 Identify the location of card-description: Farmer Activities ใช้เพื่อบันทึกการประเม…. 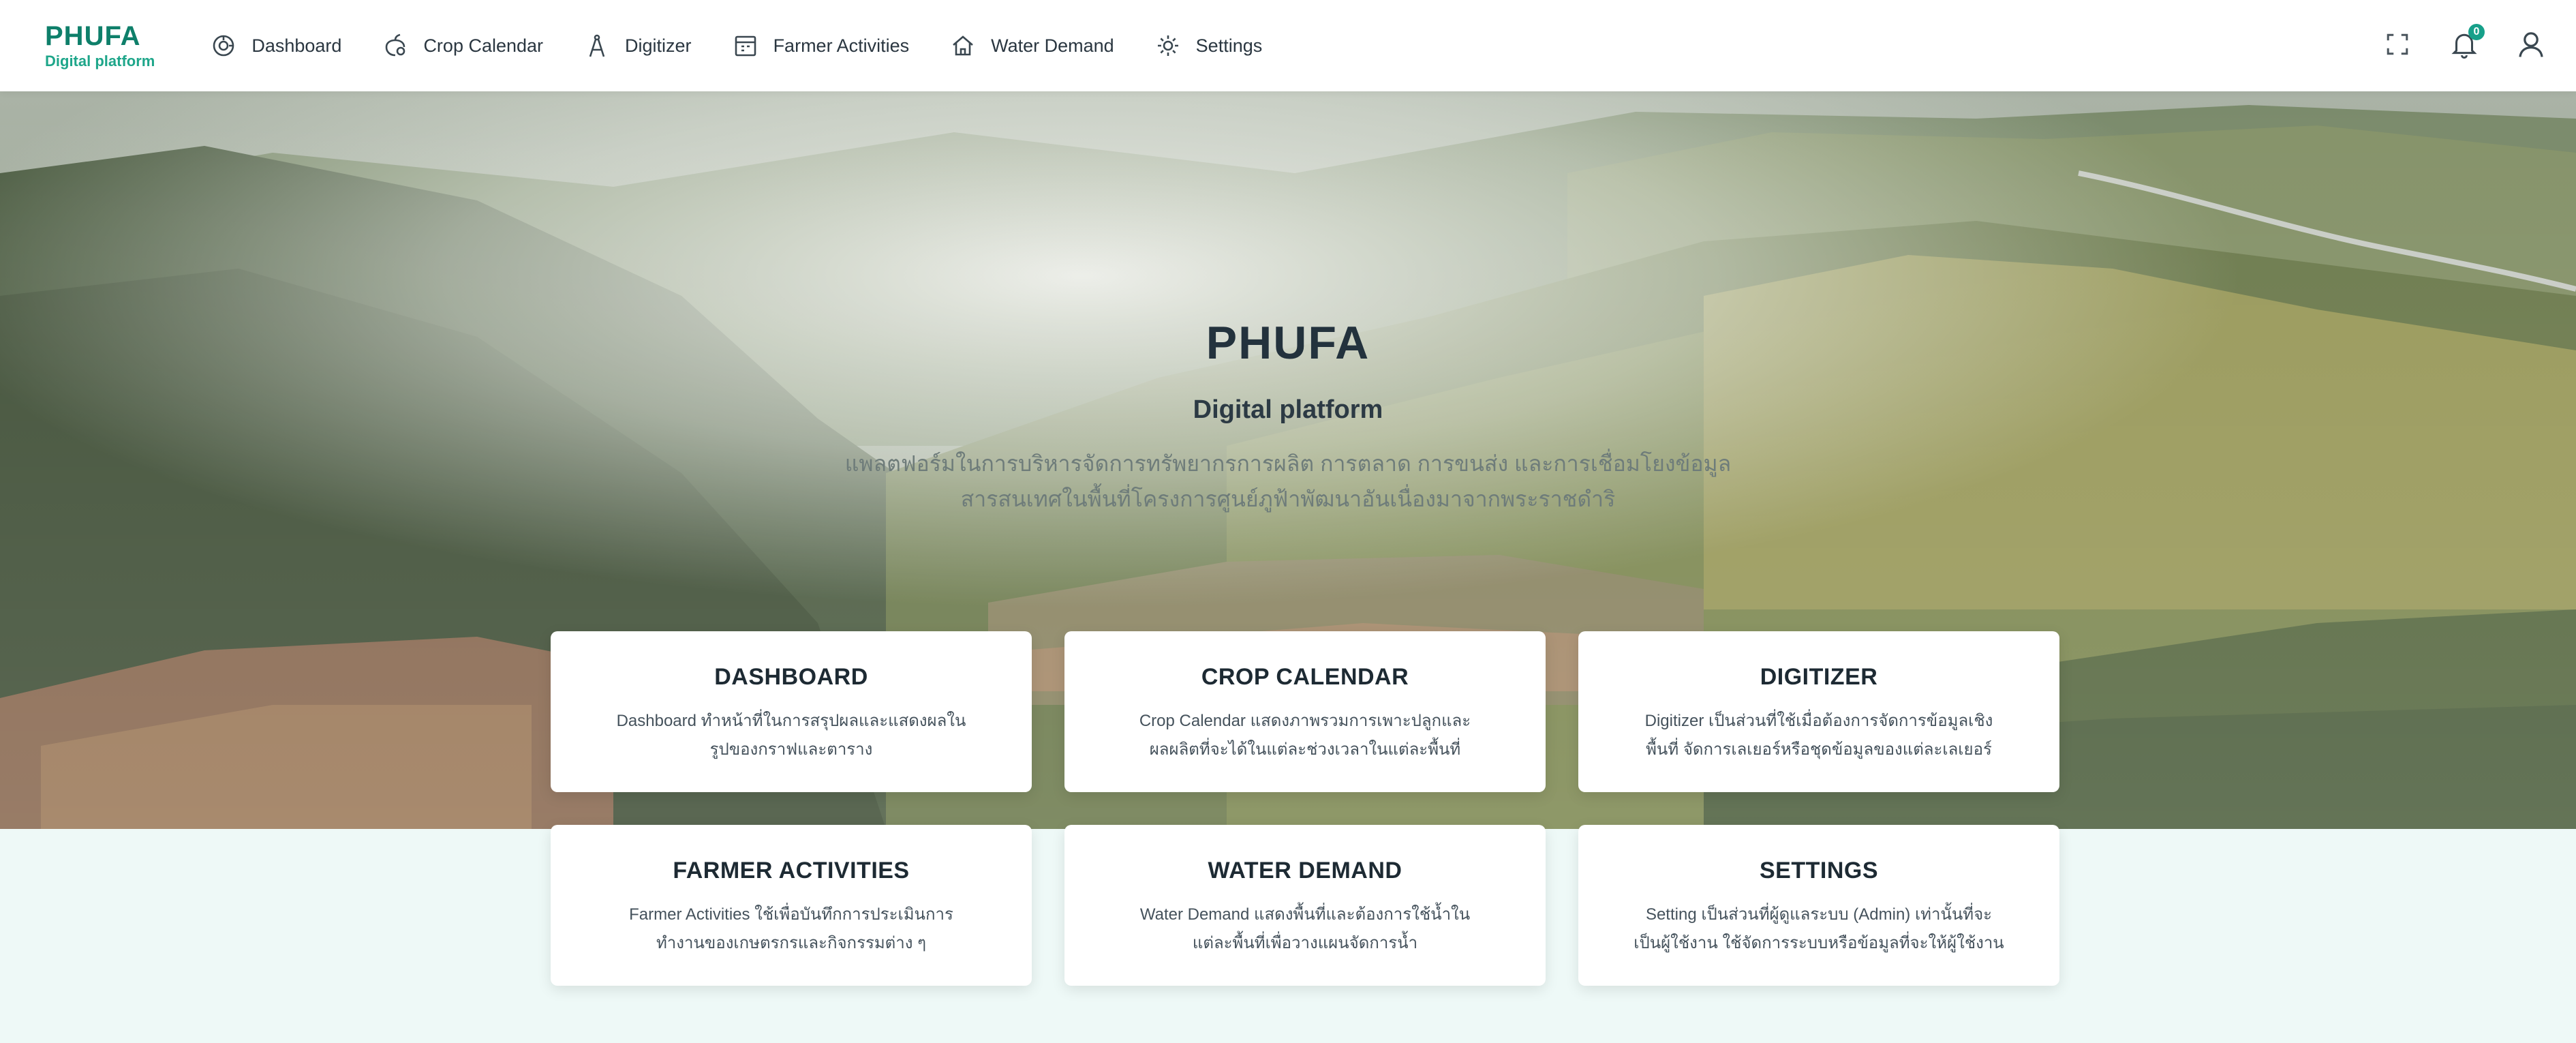
(792, 929).